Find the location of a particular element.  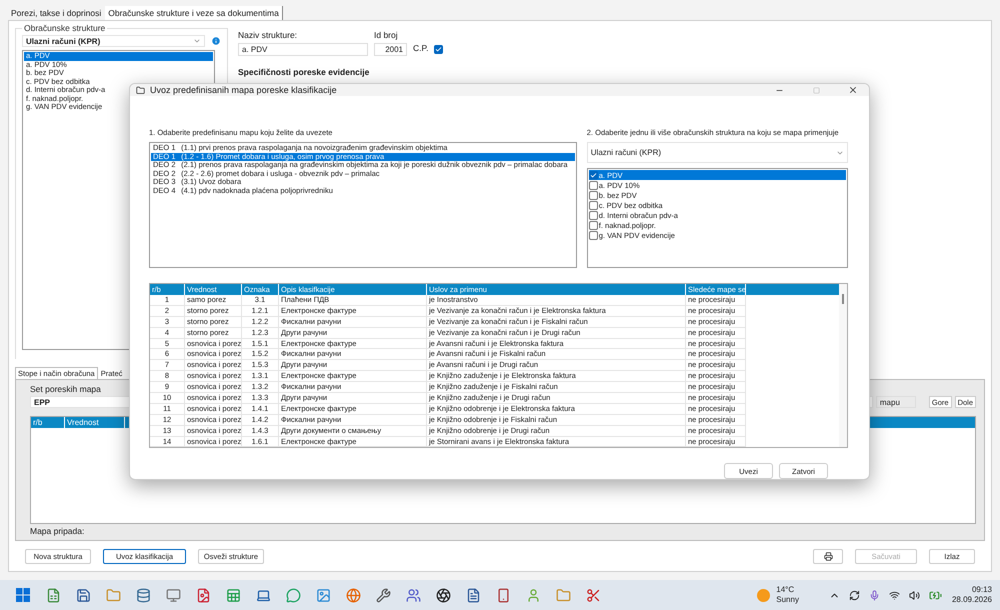

image-file-icon is located at coordinates (203, 595).